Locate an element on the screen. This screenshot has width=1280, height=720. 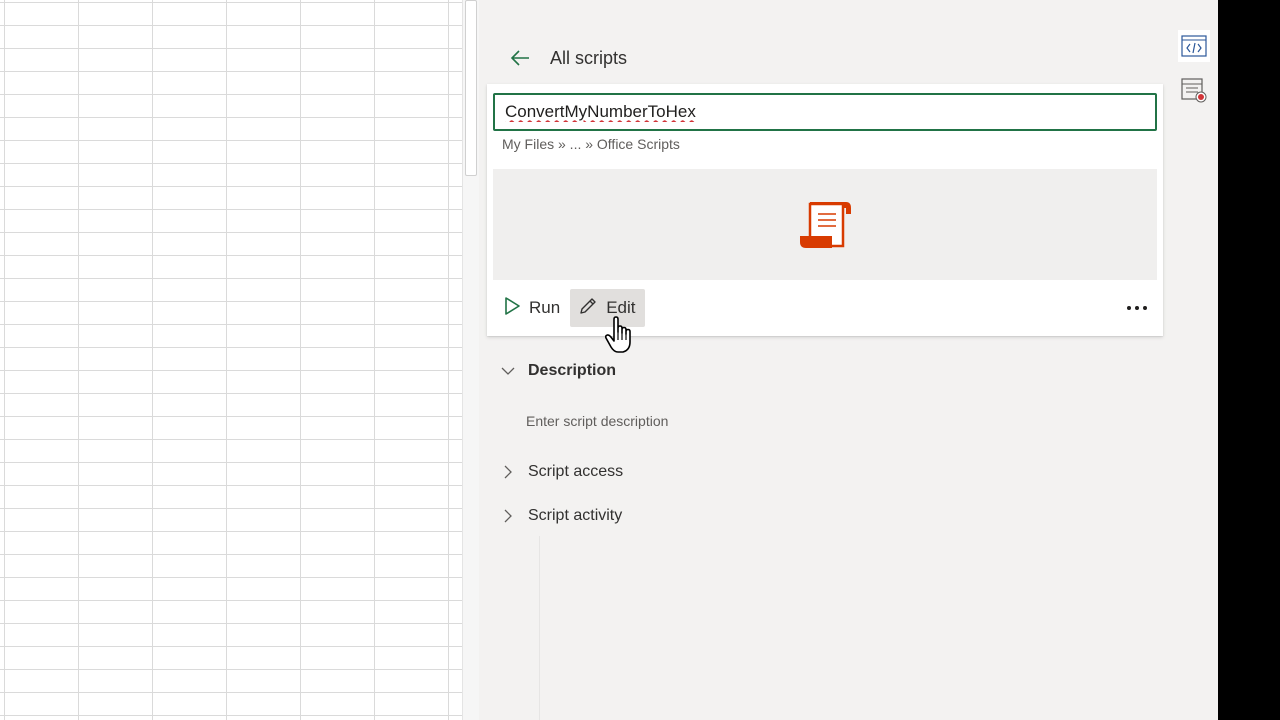
script-path: My Files » ... » Office Scripts is located at coordinates (591, 144).